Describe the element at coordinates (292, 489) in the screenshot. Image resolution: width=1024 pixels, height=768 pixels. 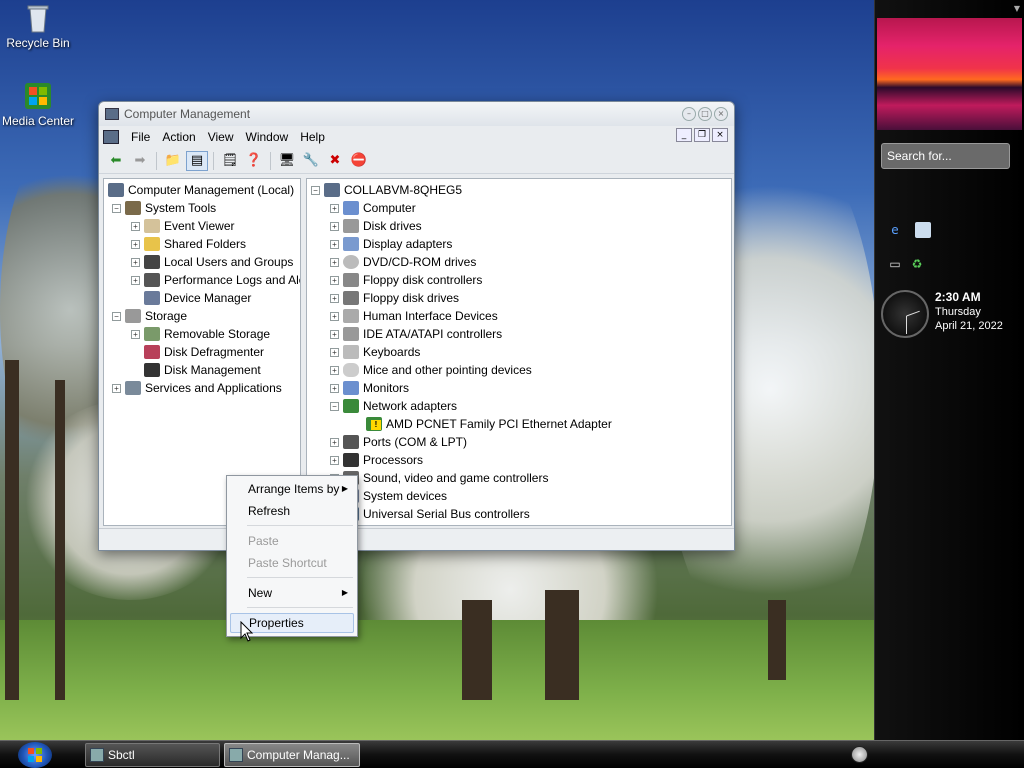
I see `menu-item-arrange-items-by: Arrange Items by ▶` at that location.